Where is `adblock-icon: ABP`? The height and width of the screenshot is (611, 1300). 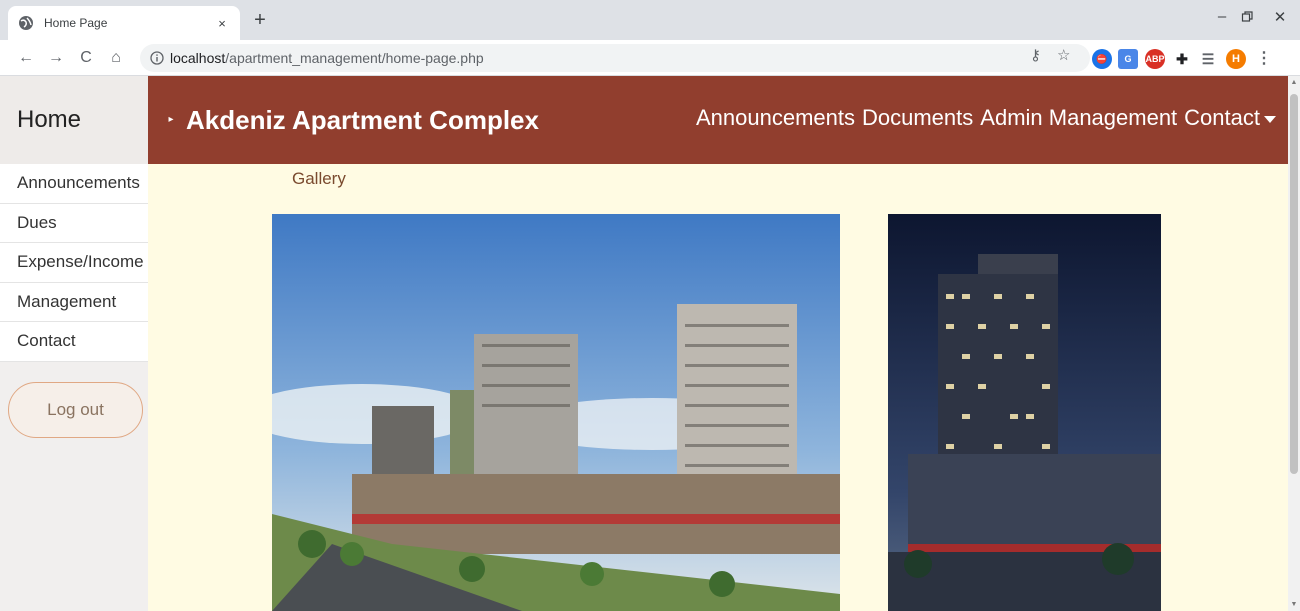
adblock-icon: ABP is located at coordinates (1155, 59).